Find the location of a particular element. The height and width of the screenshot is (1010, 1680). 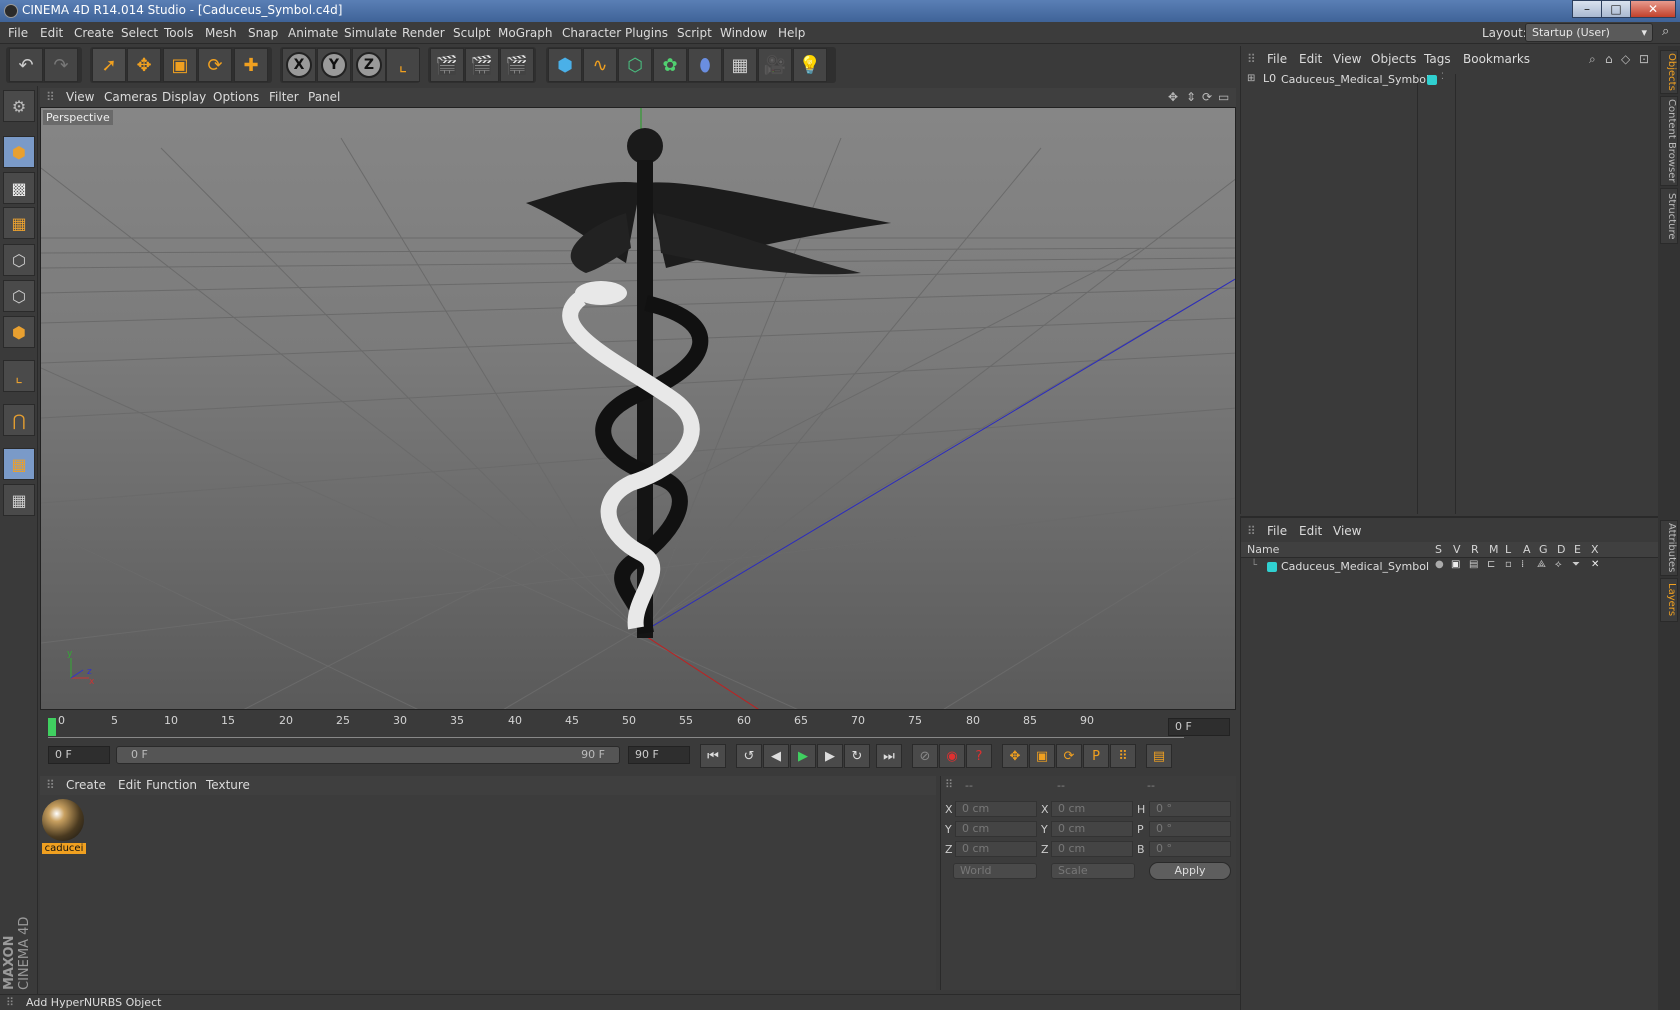

timeline-track is located at coordinates (616, 726).